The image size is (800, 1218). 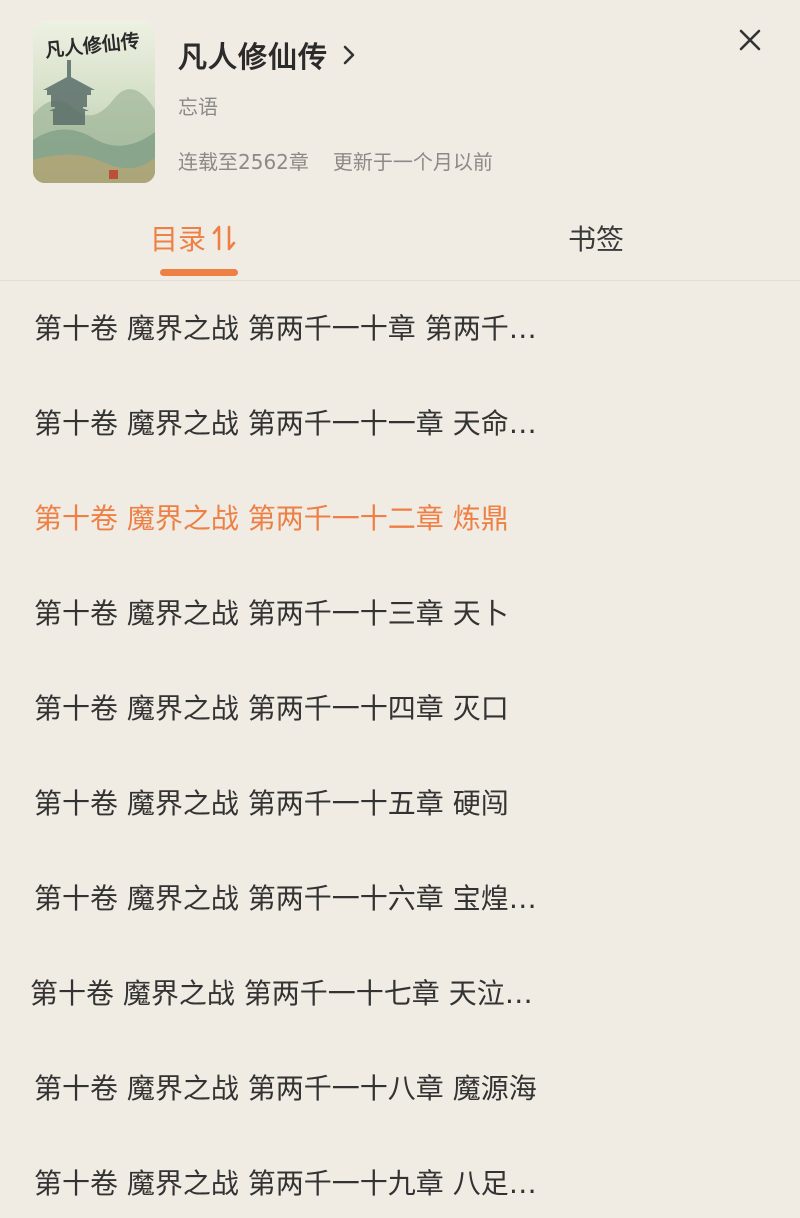 I want to click on tab-bar: 目录 书签, so click(x=400, y=240).